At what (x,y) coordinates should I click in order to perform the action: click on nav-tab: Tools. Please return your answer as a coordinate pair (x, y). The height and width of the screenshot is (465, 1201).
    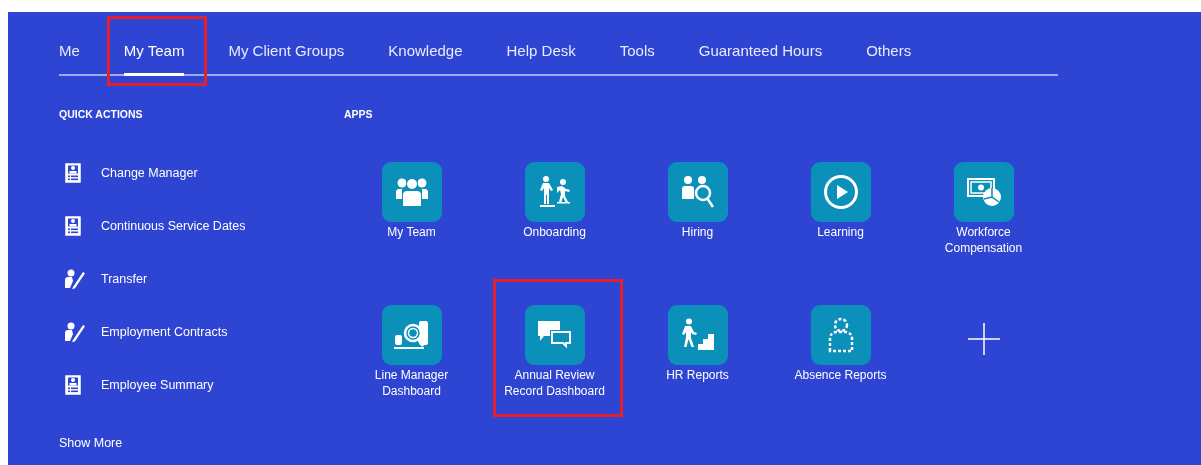
    Looking at the image, I should click on (637, 56).